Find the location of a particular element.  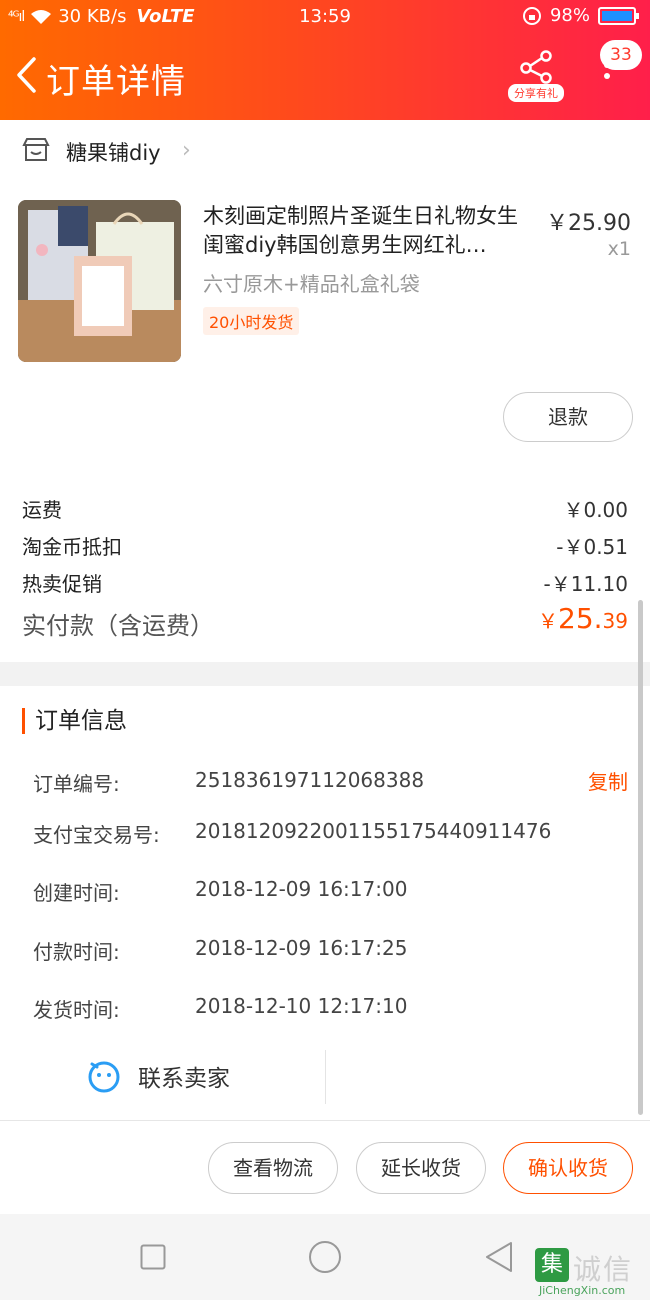

back-nav-icon is located at coordinates (499, 1257).